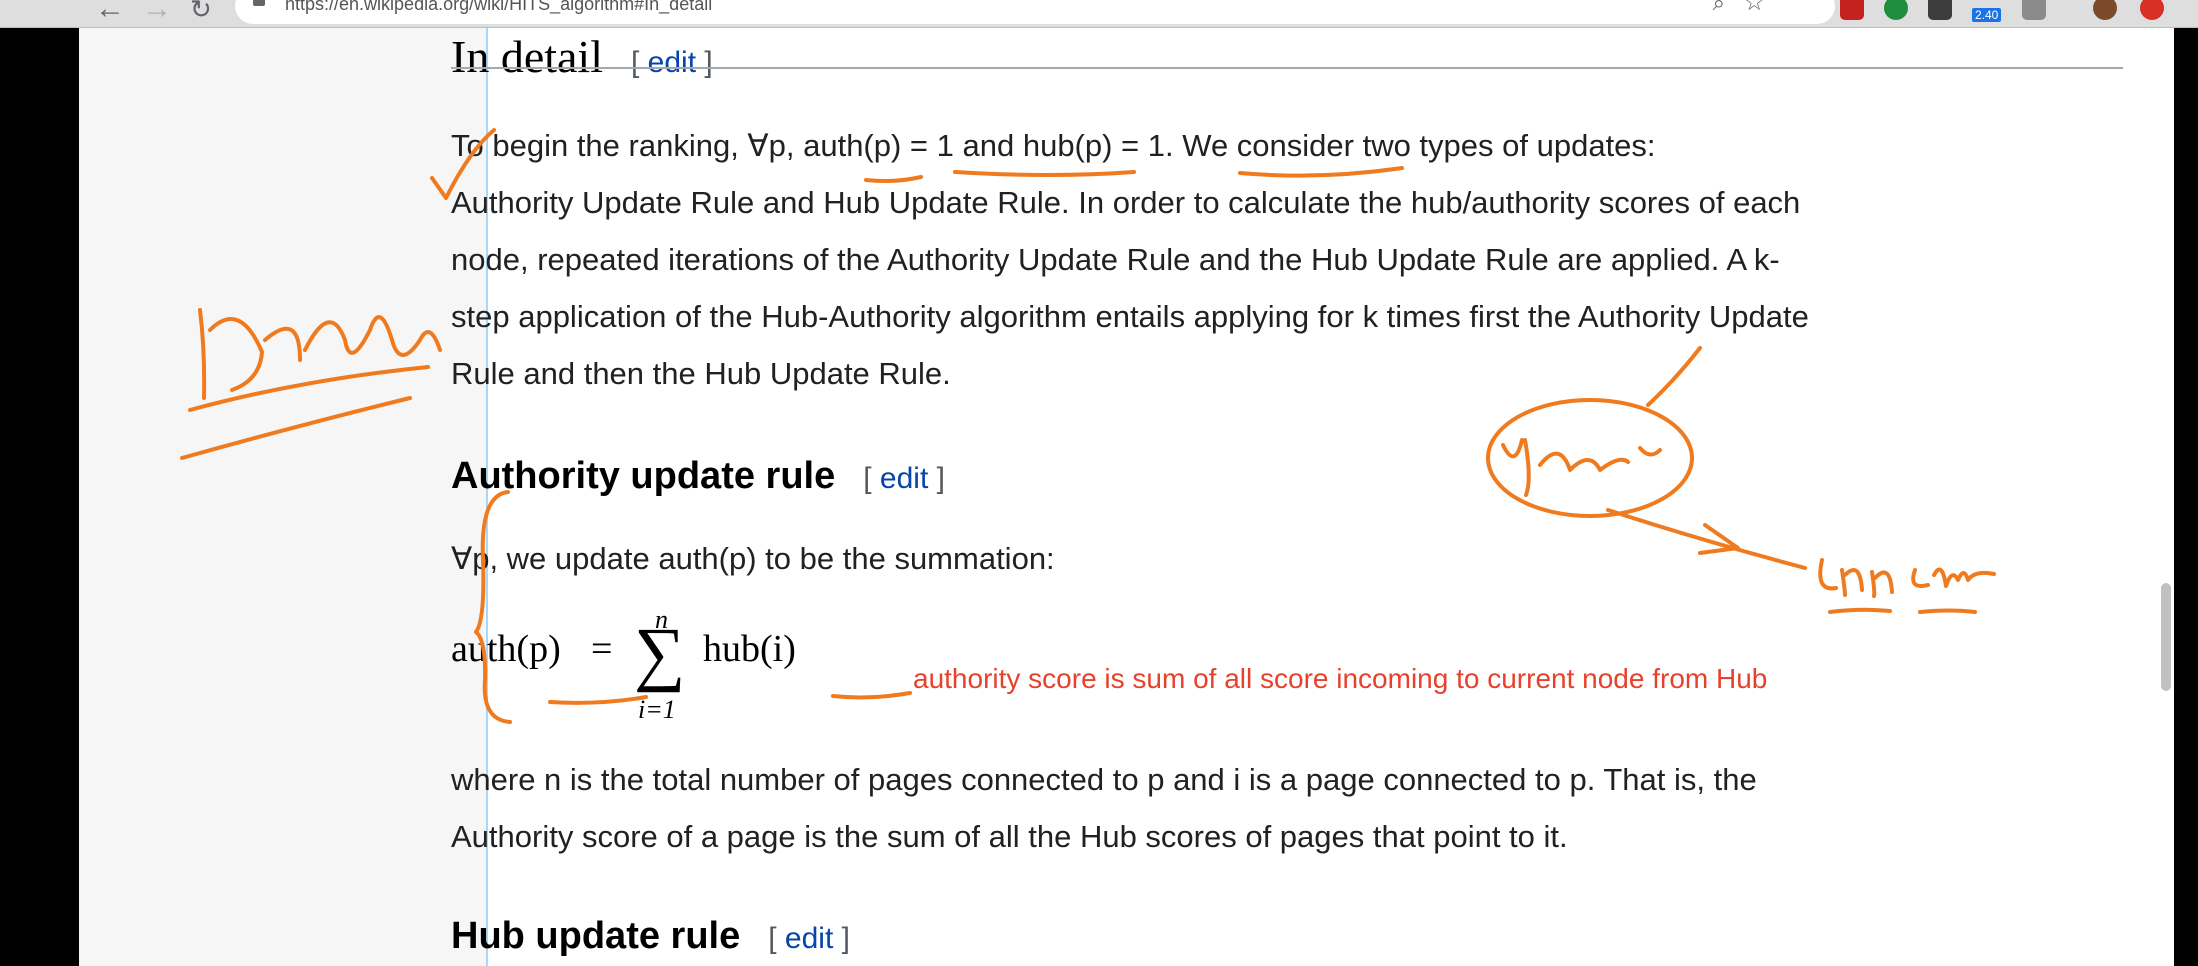  What do you see at coordinates (871, 695) in the screenshot?
I see `underline-formula-rhs` at bounding box center [871, 695].